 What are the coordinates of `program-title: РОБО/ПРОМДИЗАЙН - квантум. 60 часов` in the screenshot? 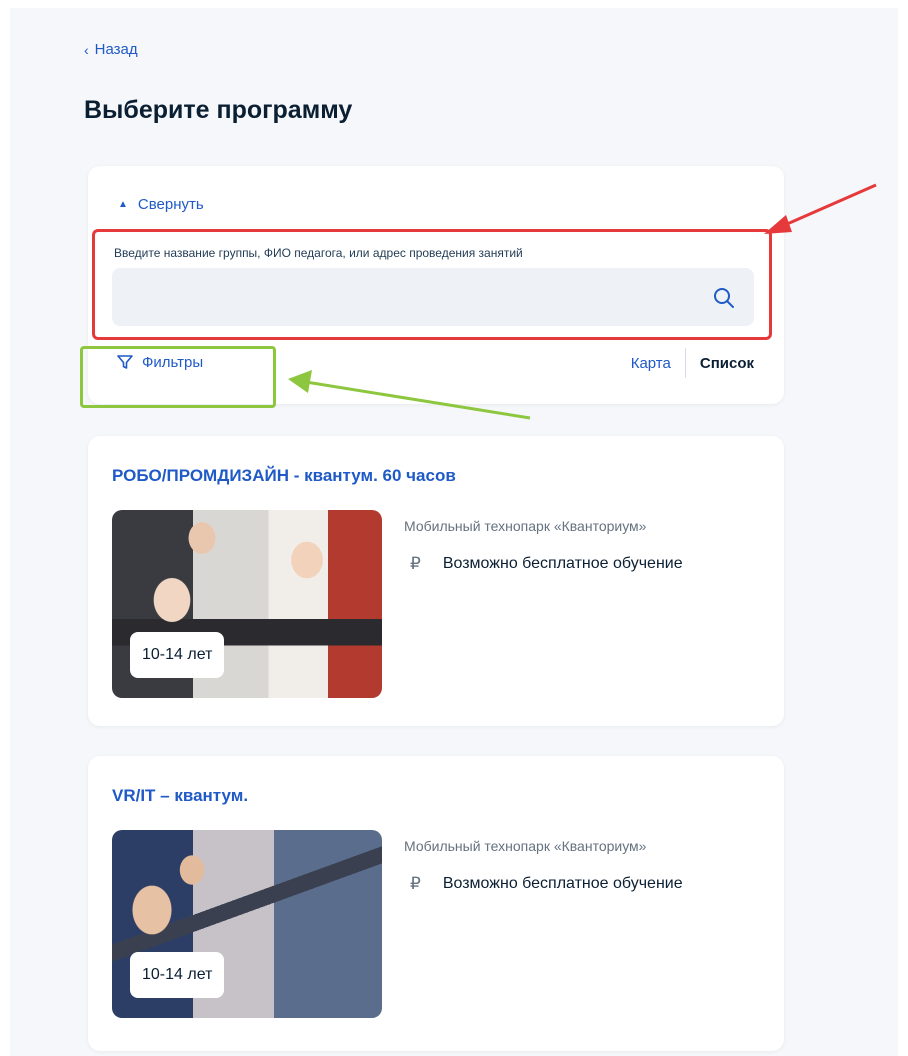 It's located at (284, 476).